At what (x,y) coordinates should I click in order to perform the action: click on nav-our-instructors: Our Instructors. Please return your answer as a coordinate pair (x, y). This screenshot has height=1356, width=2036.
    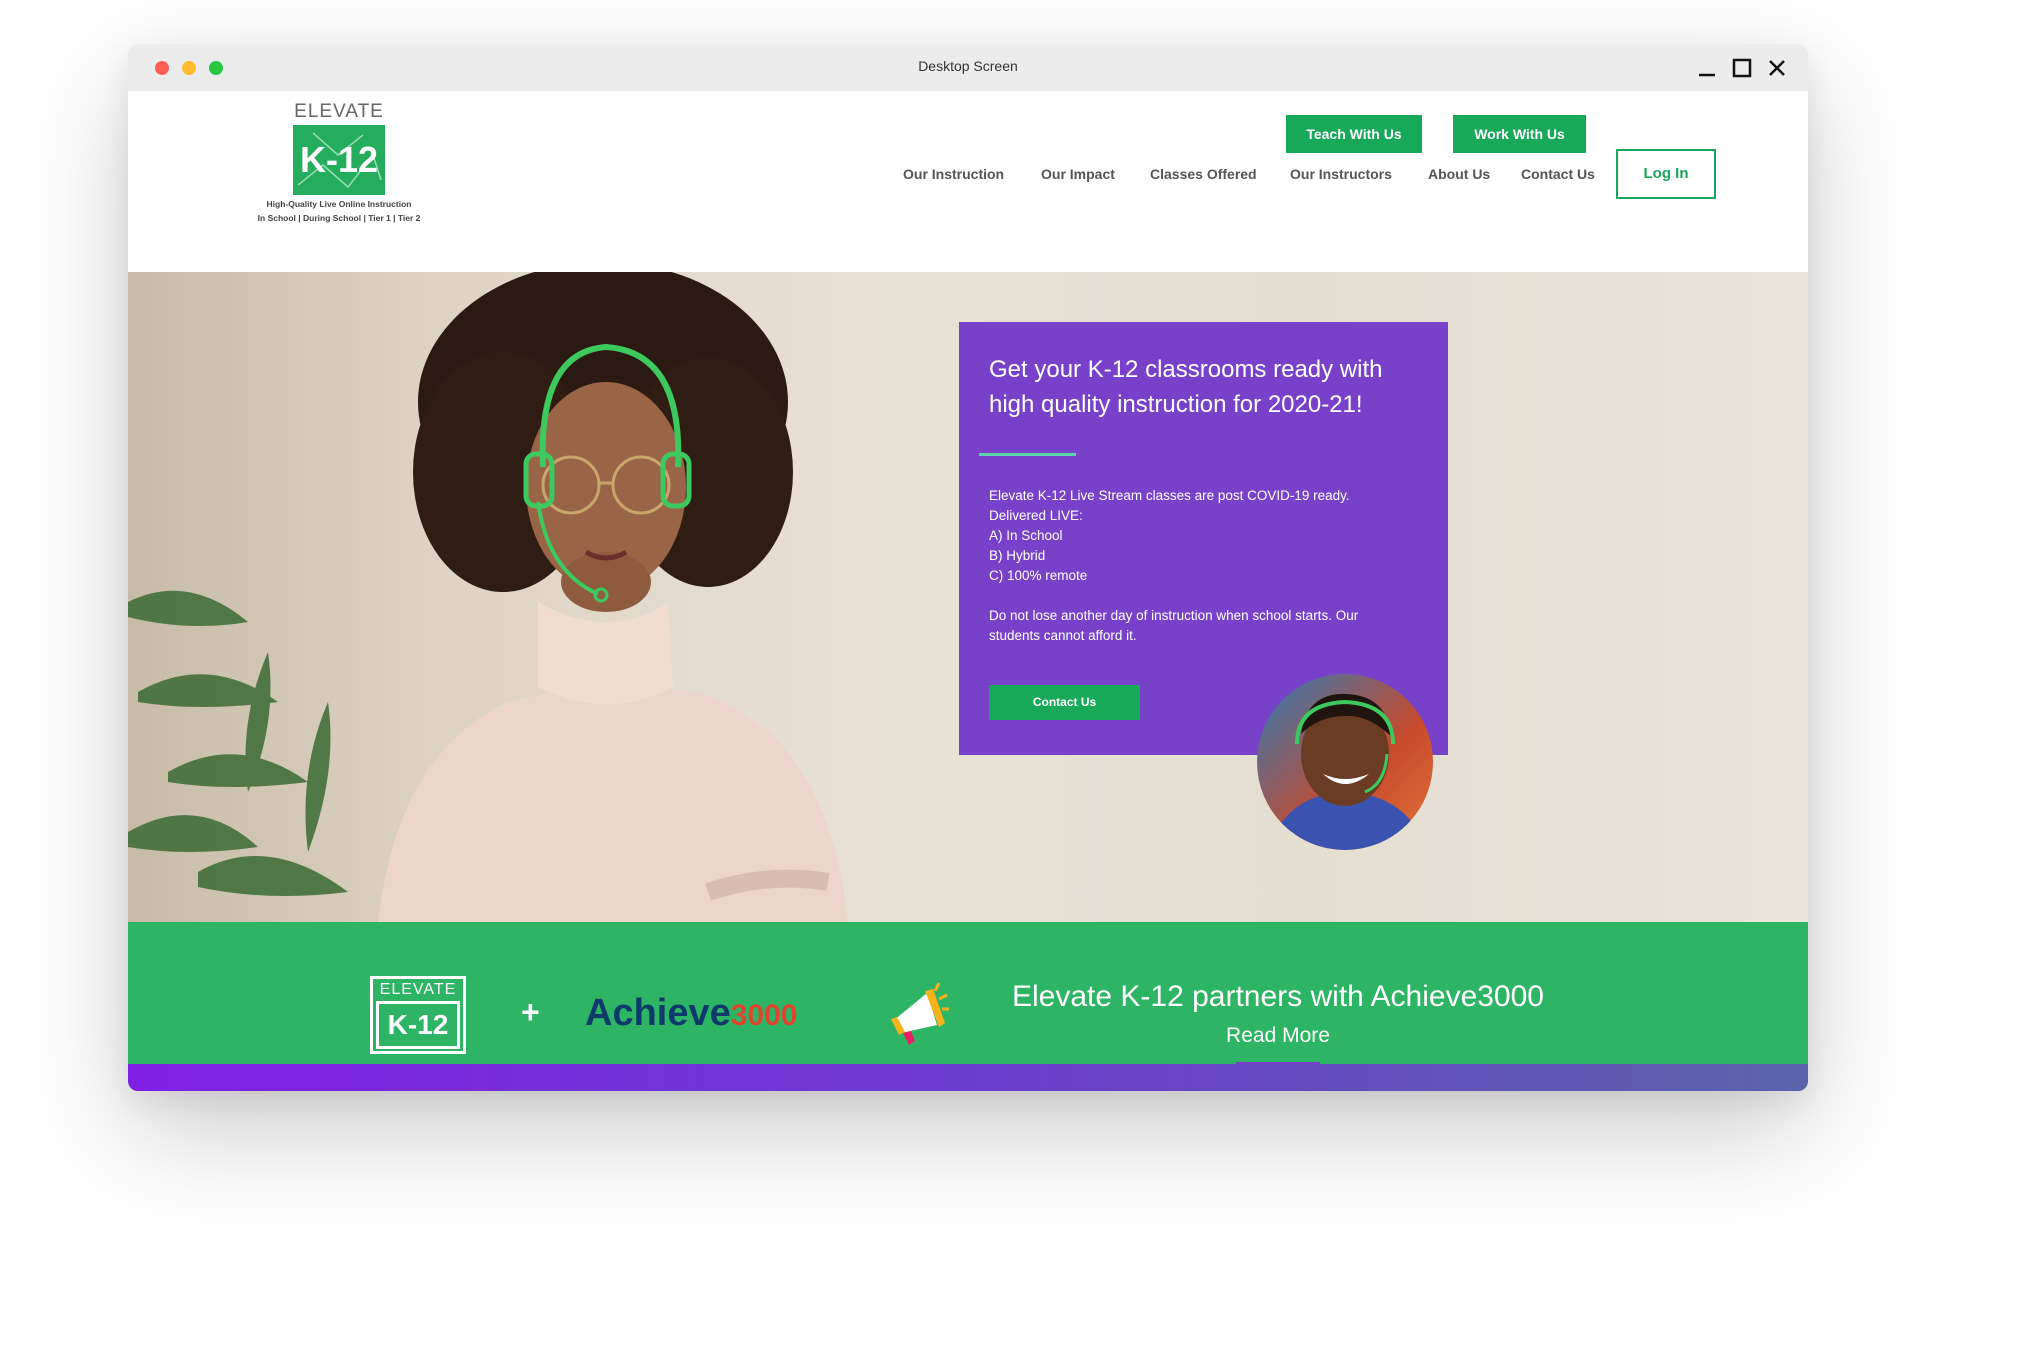
    Looking at the image, I should click on (1341, 174).